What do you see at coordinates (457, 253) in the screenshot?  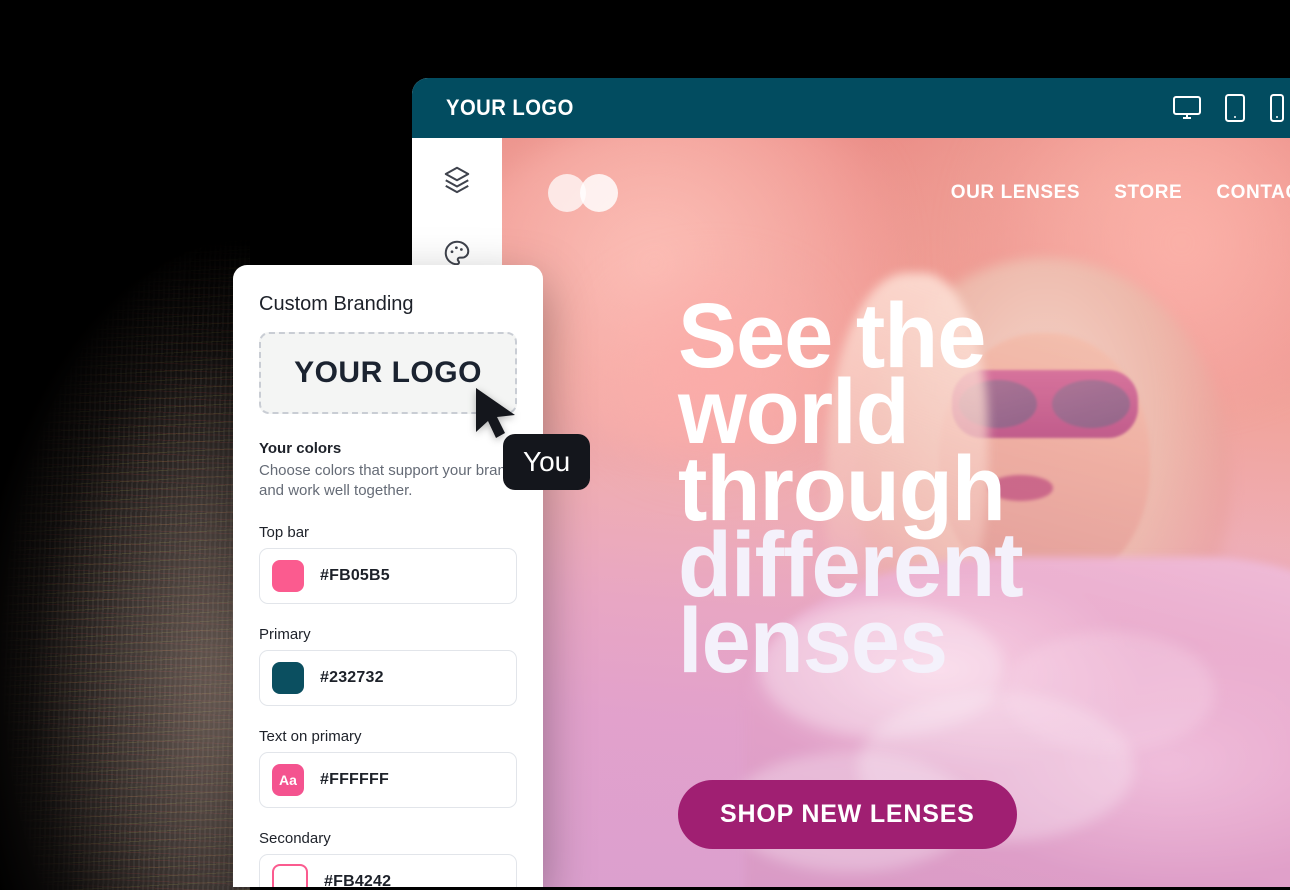 I see `palette-icon` at bounding box center [457, 253].